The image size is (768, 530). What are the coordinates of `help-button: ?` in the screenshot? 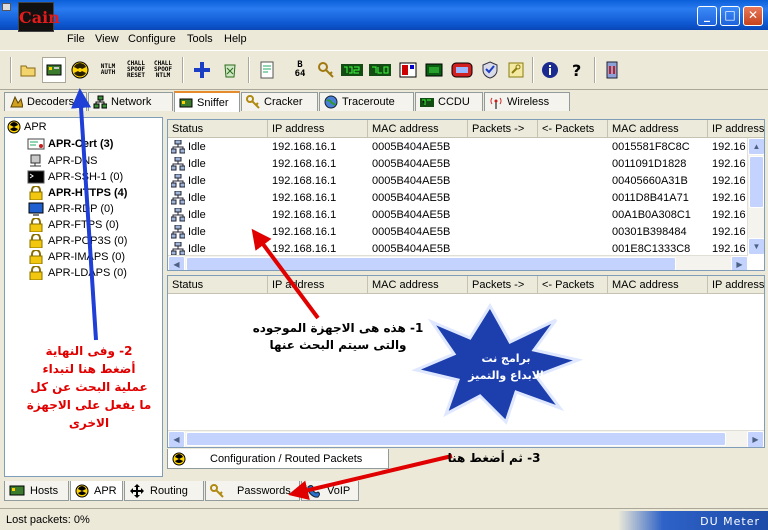 It's located at (577, 70).